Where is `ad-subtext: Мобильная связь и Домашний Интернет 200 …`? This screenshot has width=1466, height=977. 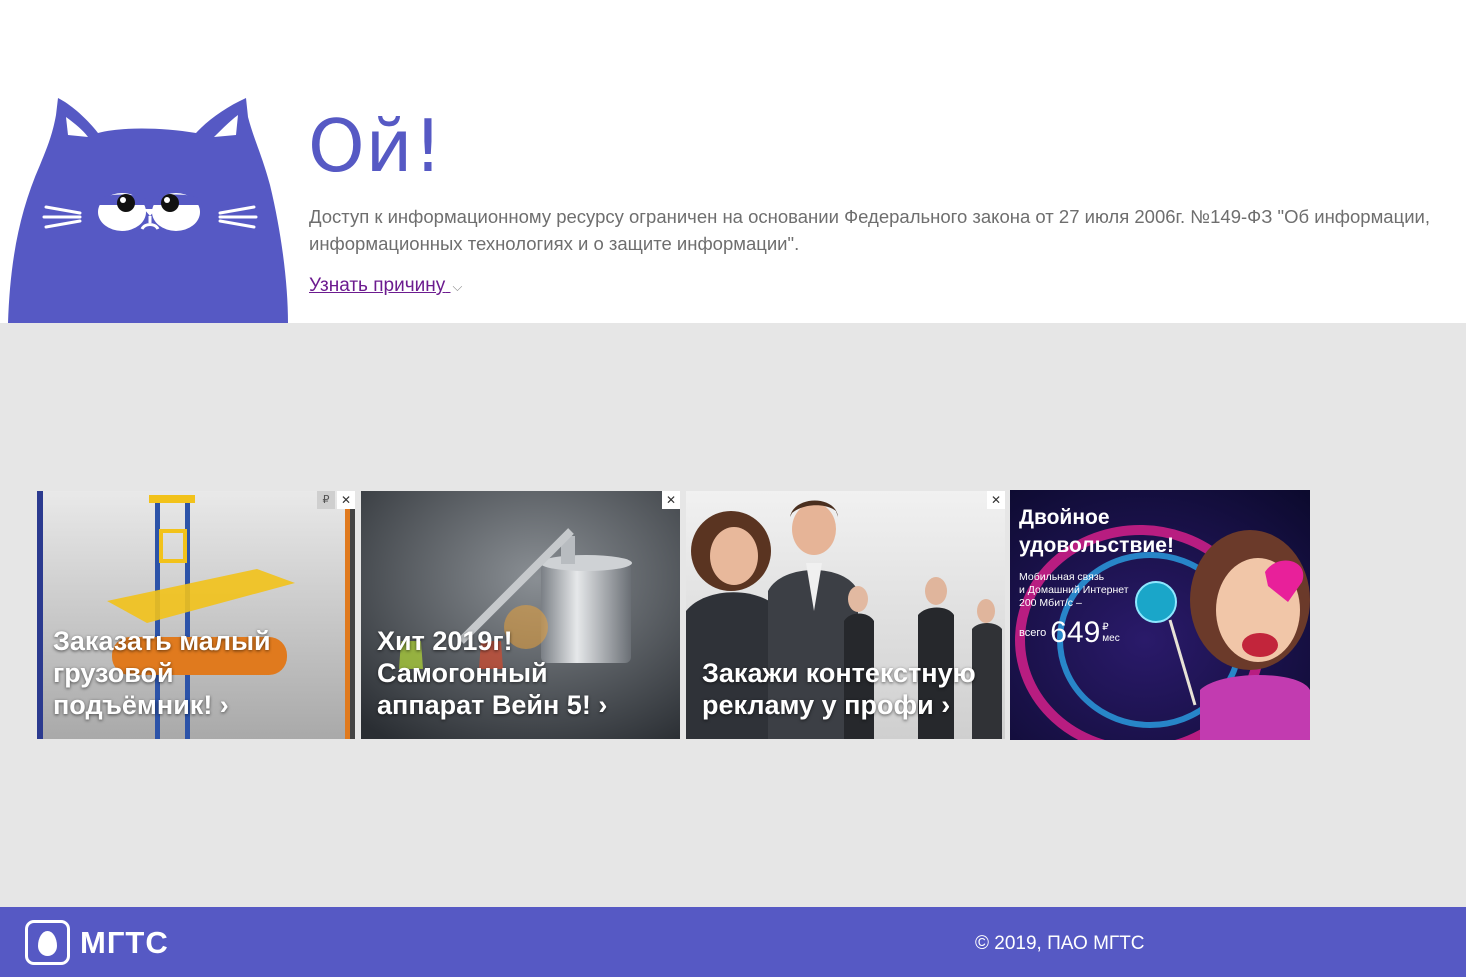 ad-subtext: Мобильная связь и Домашний Интернет 200 … is located at coordinates (1074, 590).